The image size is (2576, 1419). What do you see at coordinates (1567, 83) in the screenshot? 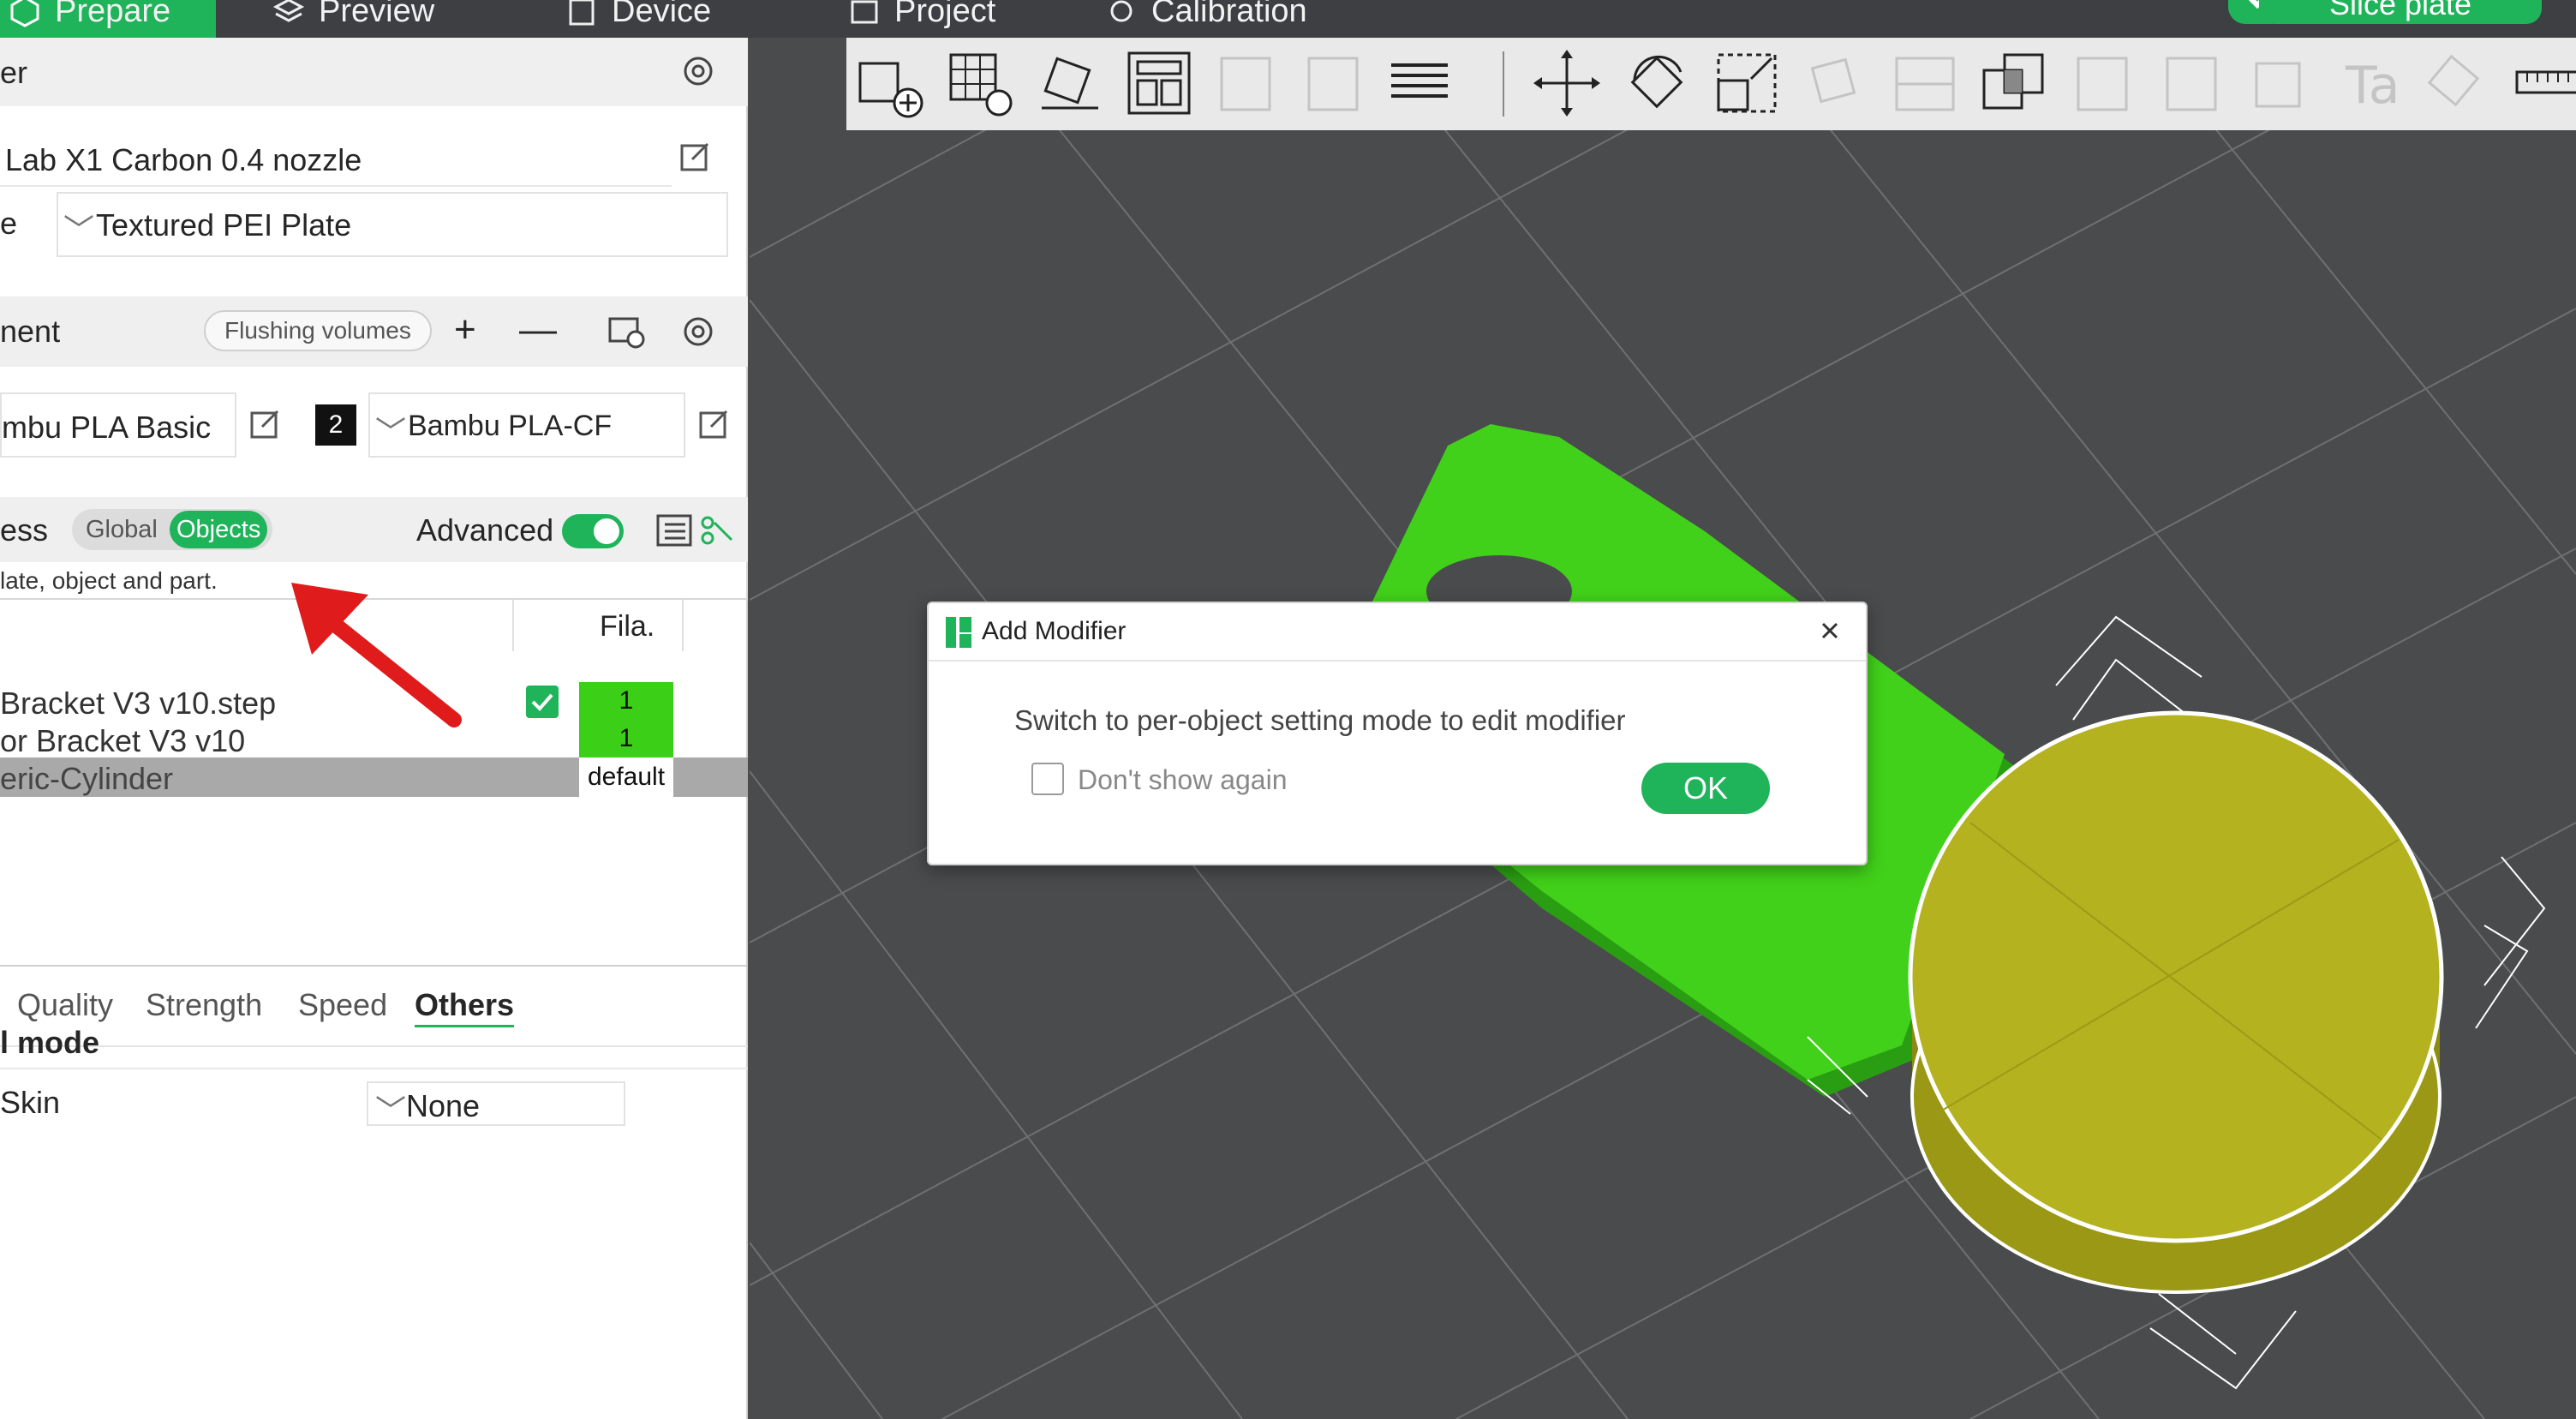
I see `move-icon` at bounding box center [1567, 83].